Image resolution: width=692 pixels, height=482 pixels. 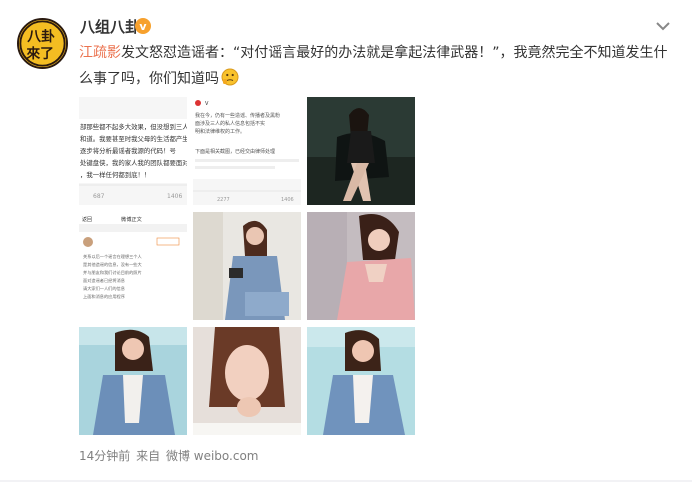 I want to click on t4-back: 返回, so click(x=87, y=219).